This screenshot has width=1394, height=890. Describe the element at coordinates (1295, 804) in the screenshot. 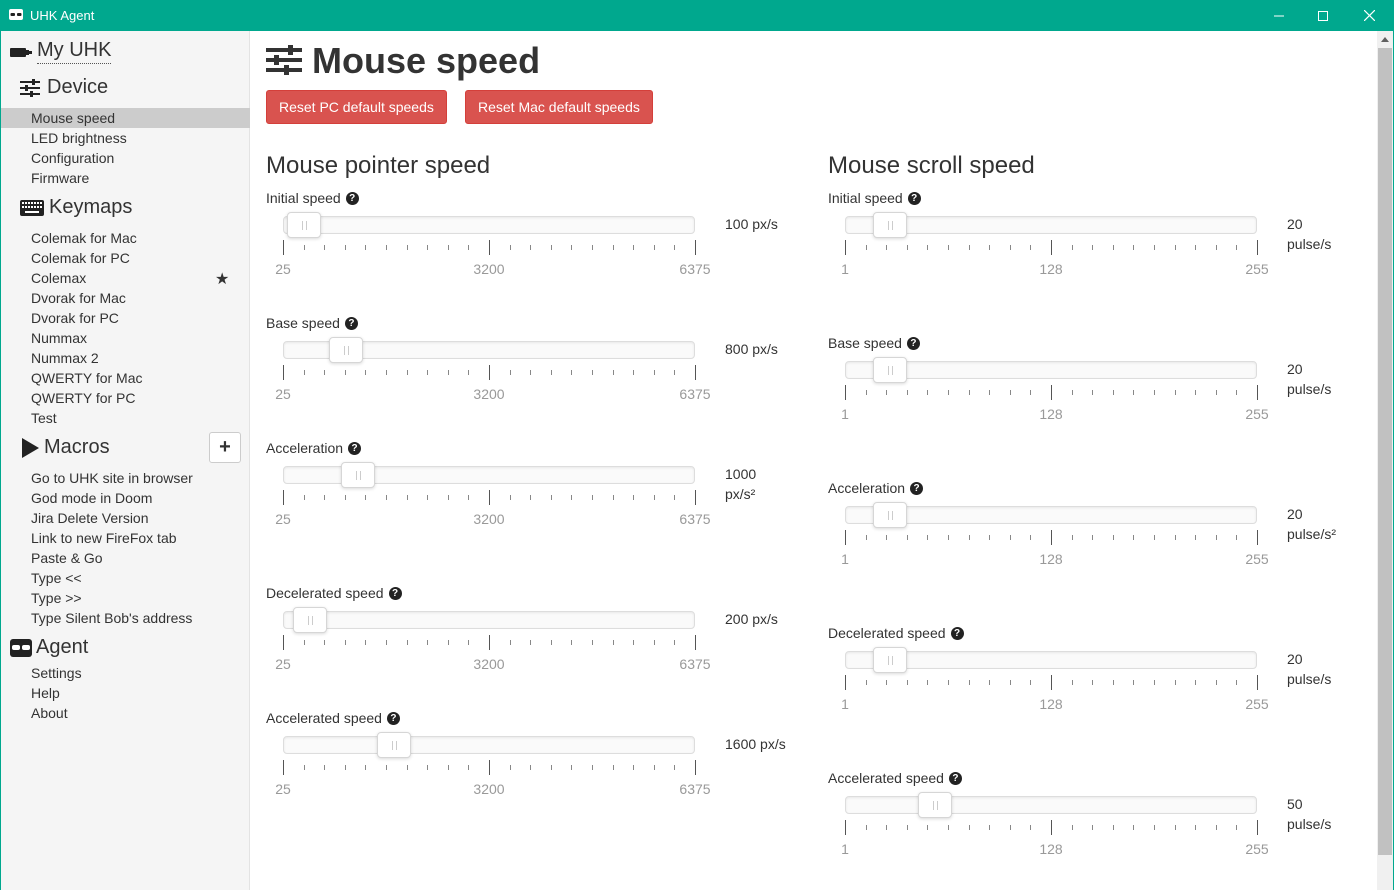

I see `slider-value-text: 50` at that location.